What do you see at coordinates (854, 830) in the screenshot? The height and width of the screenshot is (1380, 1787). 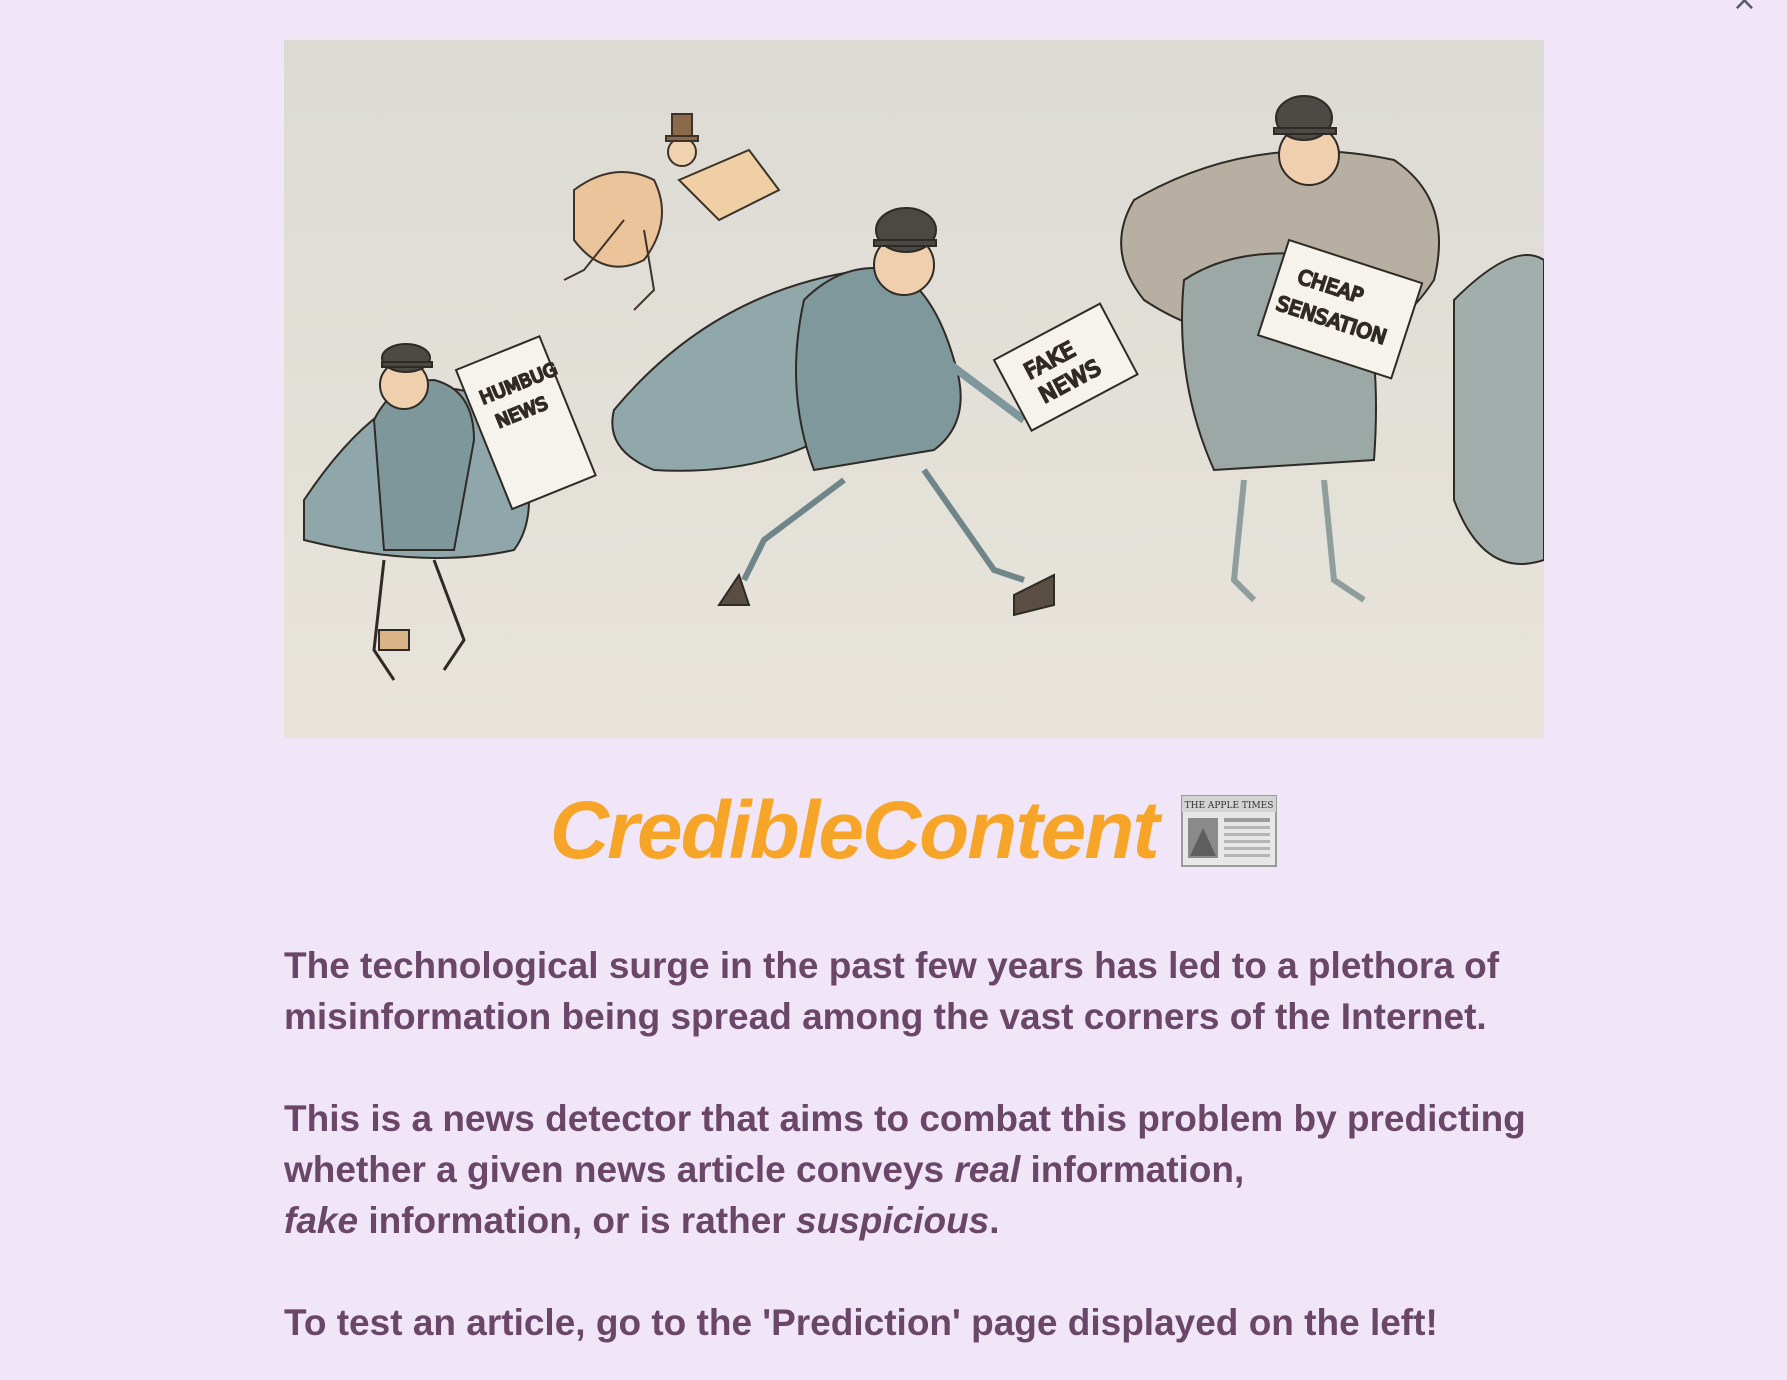 I see `page-title: CredibleContent` at bounding box center [854, 830].